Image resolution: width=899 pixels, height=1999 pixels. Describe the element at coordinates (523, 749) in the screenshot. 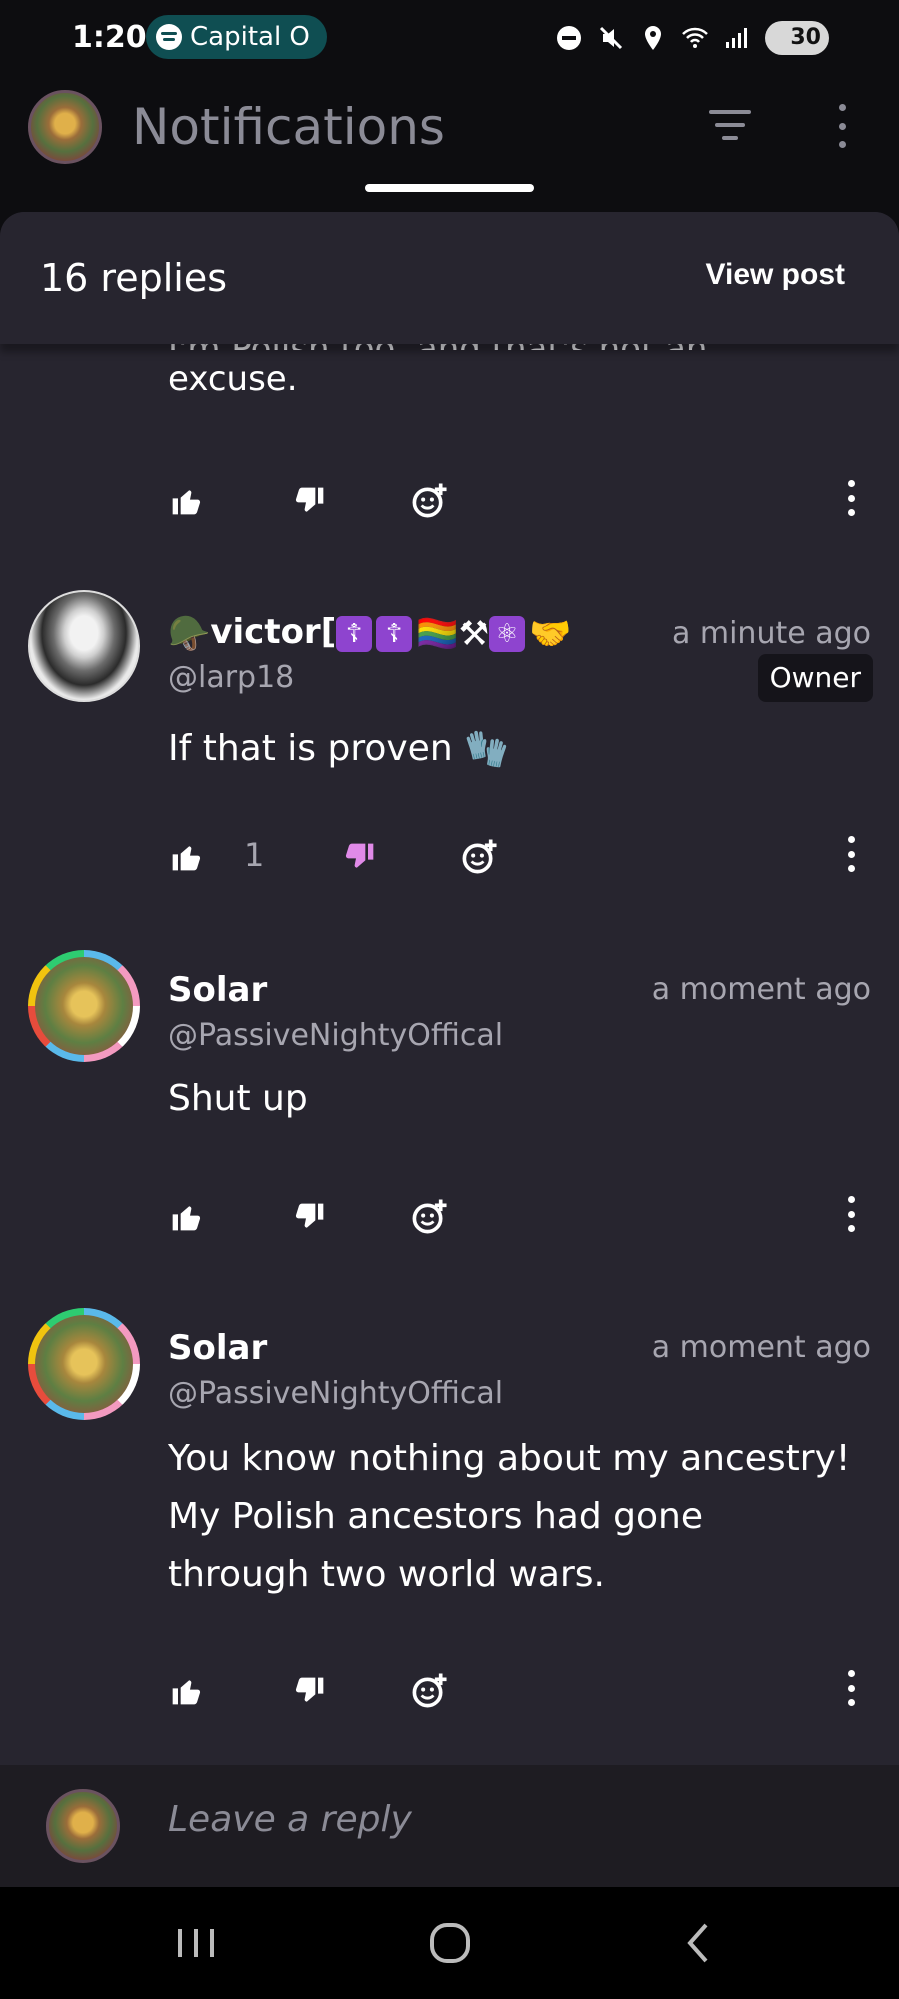

I see `comment-body: If that is proven 🧤` at that location.